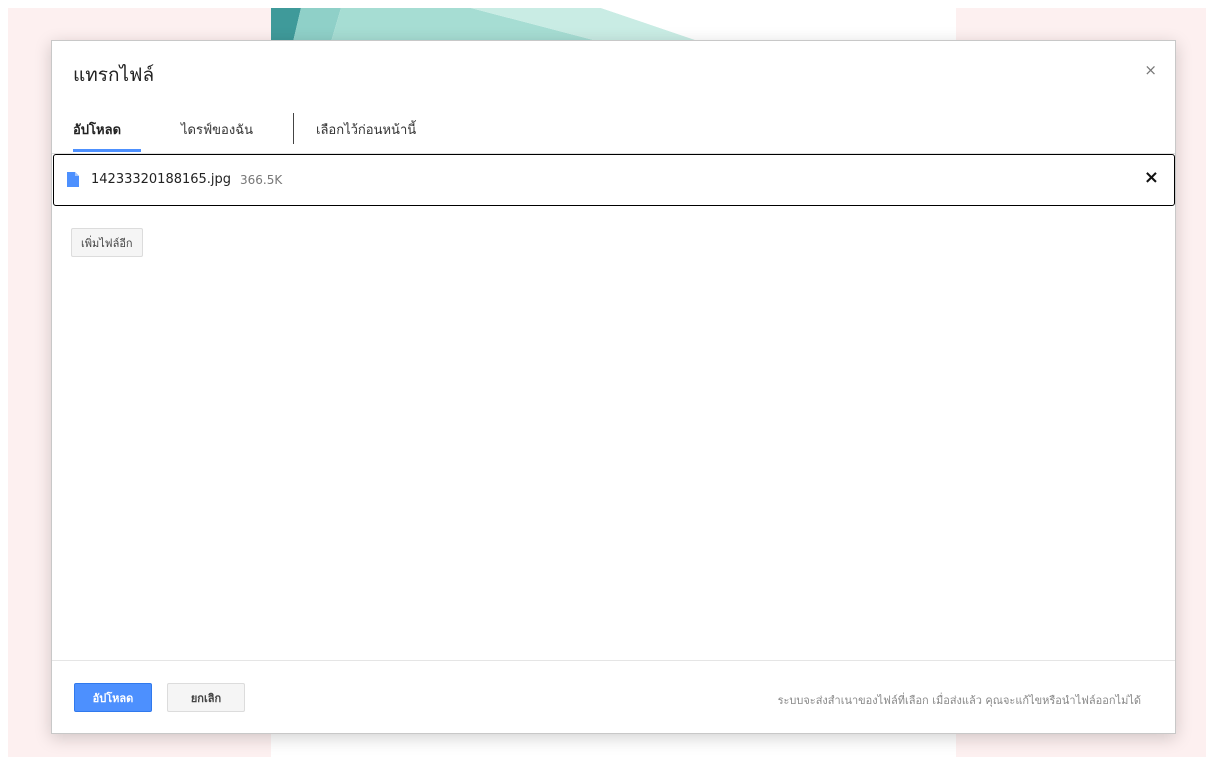  What do you see at coordinates (261, 180) in the screenshot?
I see `file-size: 366.5K` at bounding box center [261, 180].